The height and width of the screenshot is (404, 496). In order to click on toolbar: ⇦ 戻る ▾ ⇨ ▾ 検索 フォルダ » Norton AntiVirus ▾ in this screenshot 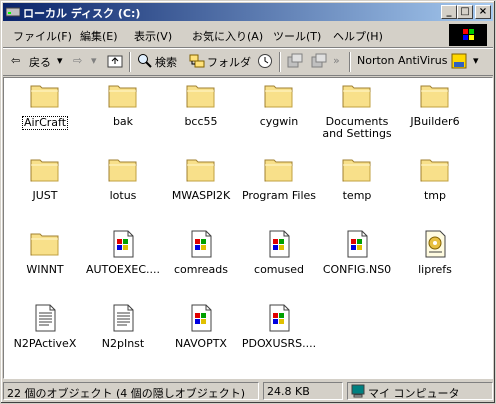, I will do `click(248, 62)`.